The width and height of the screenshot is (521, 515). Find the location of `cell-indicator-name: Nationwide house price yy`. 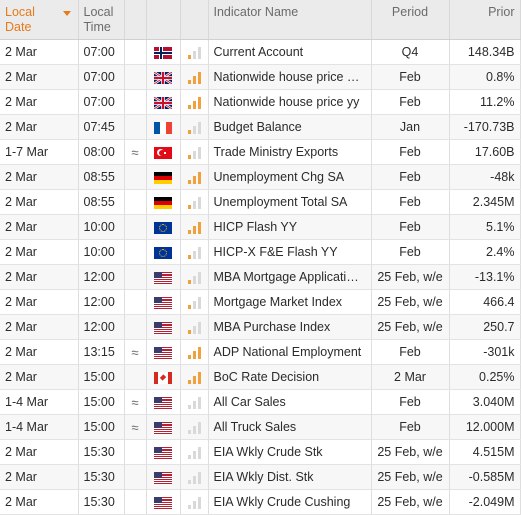

cell-indicator-name: Nationwide house price yy is located at coordinates (290, 102).